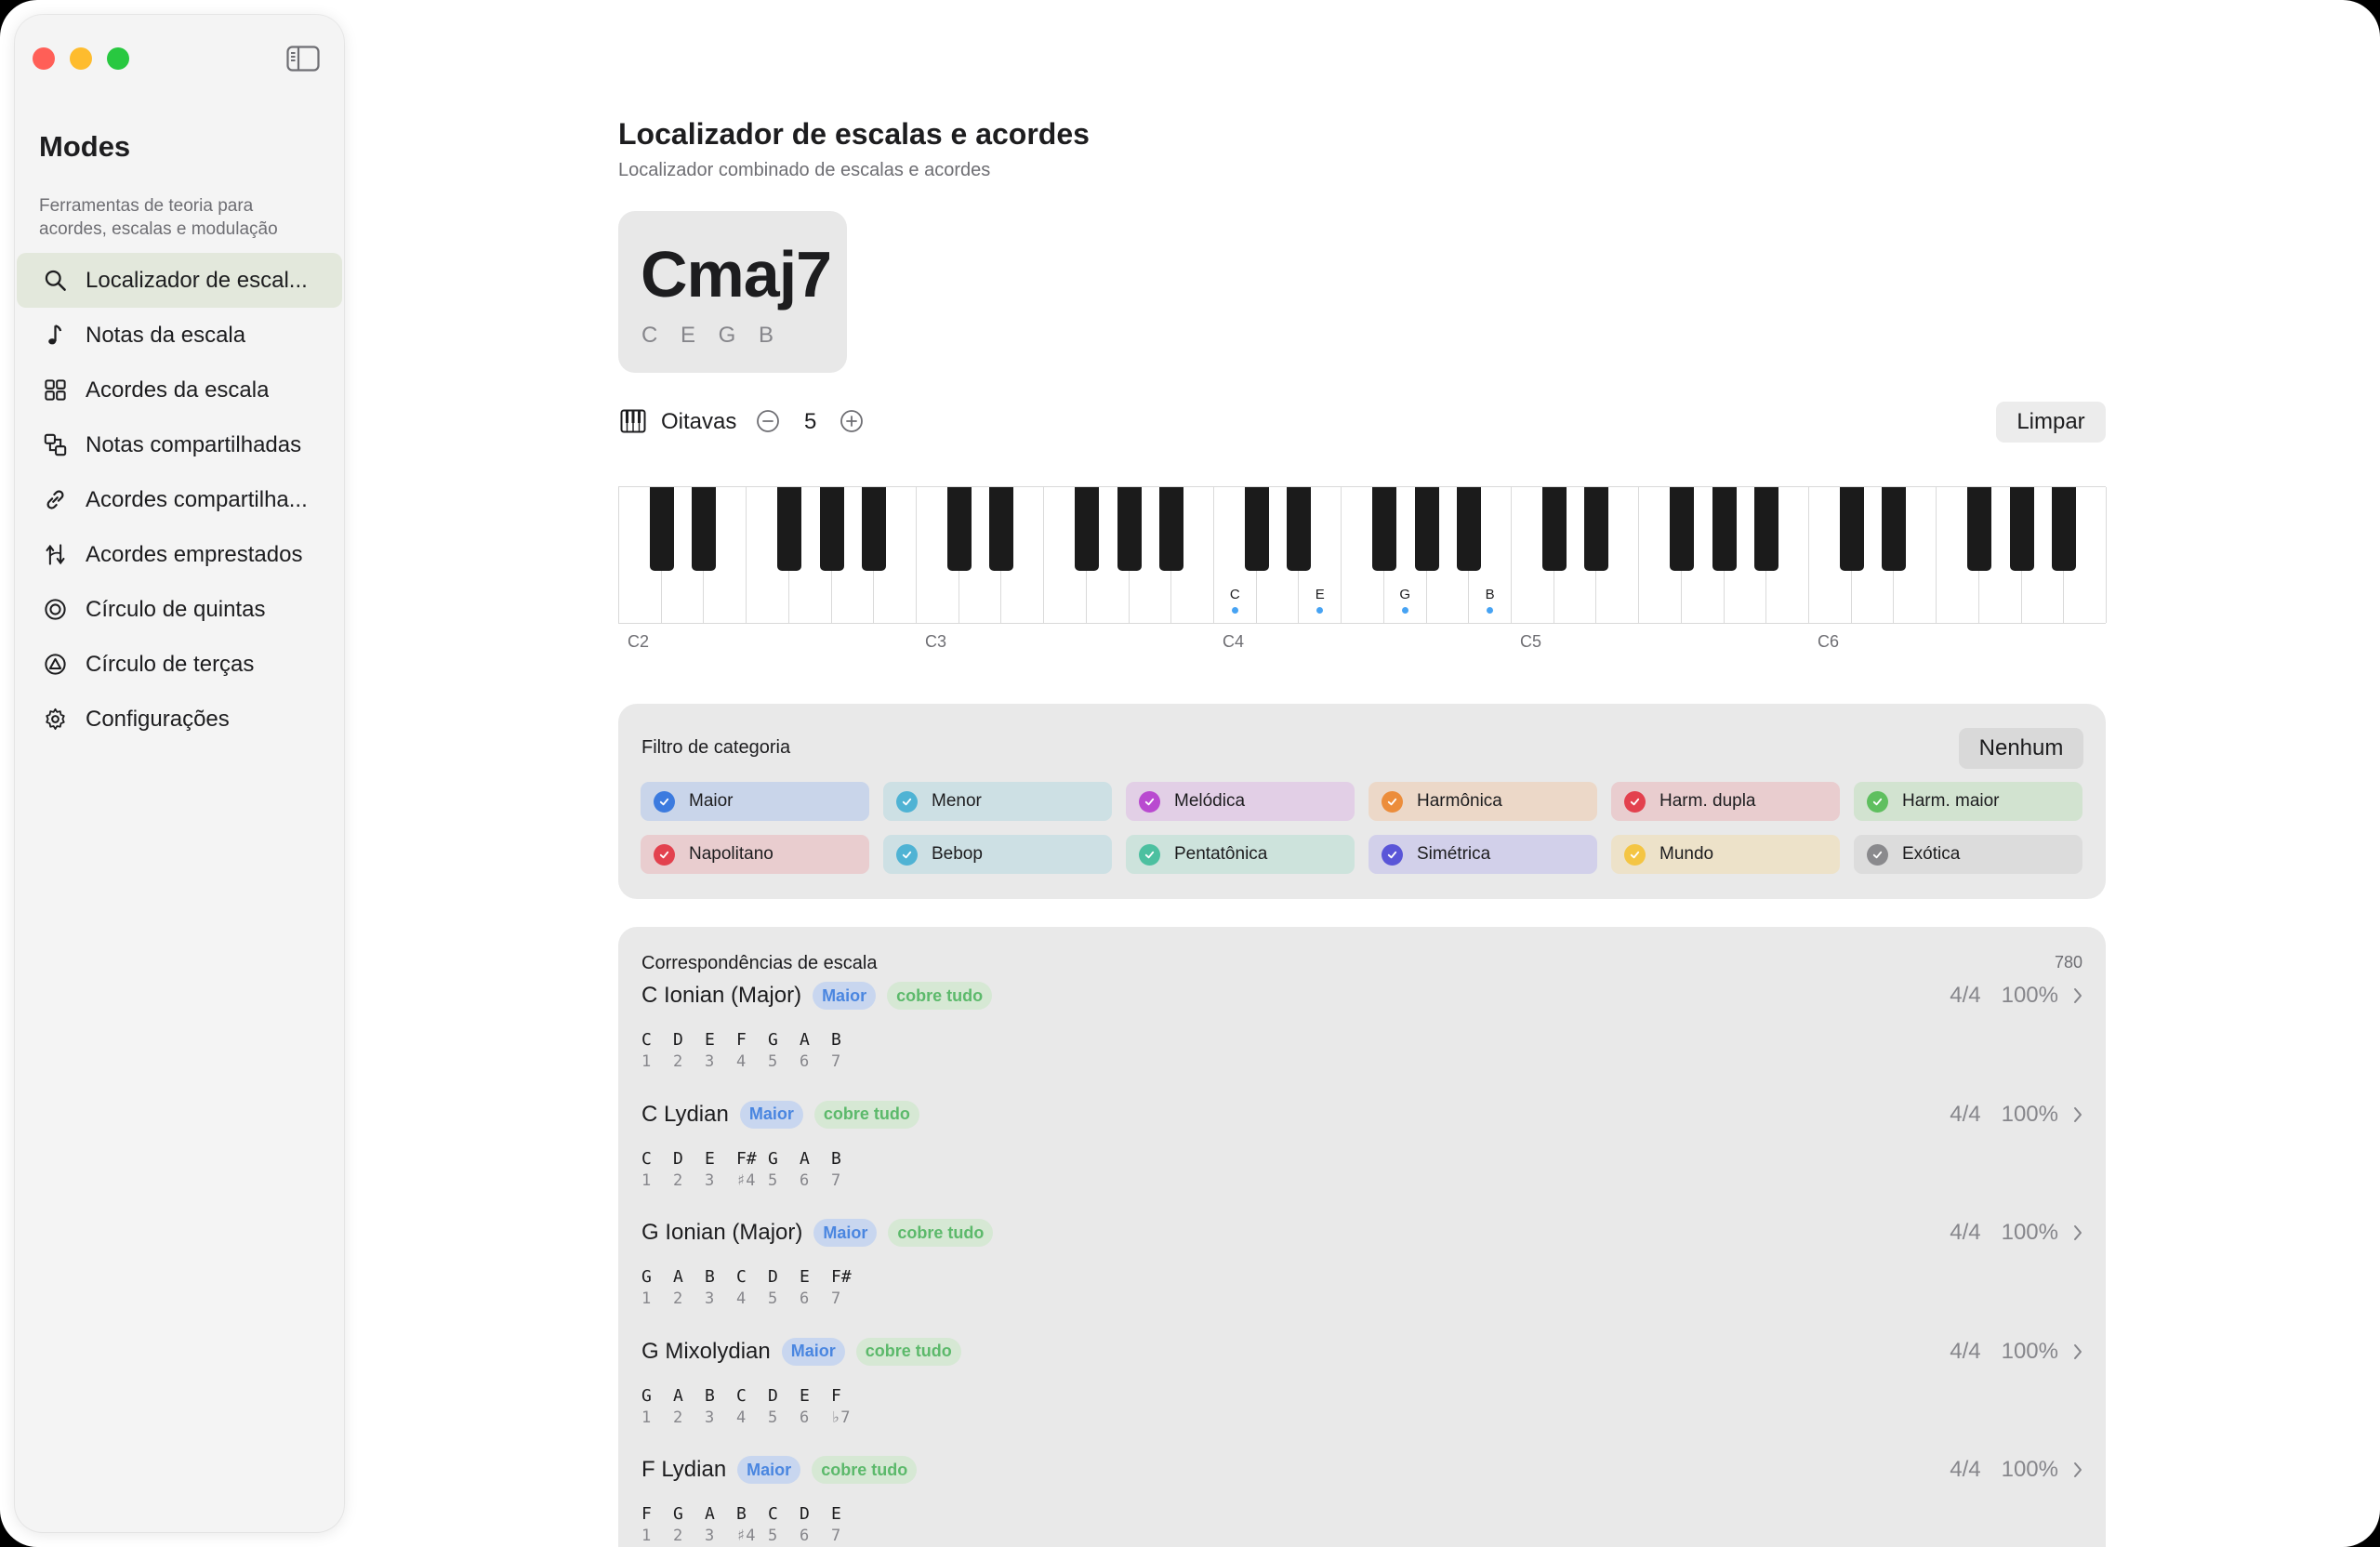 The height and width of the screenshot is (1547, 2380). I want to click on sidebar-item-label: Notas compartilhadas, so click(194, 444).